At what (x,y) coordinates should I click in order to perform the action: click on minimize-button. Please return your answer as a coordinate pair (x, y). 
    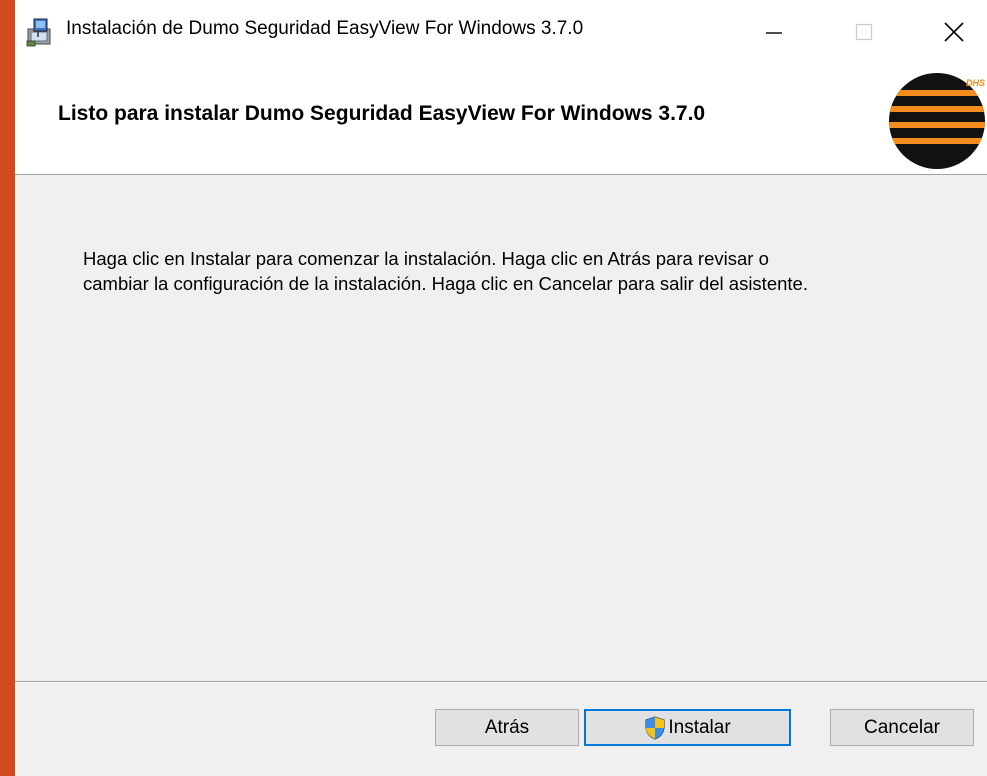
    Looking at the image, I should click on (774, 32).